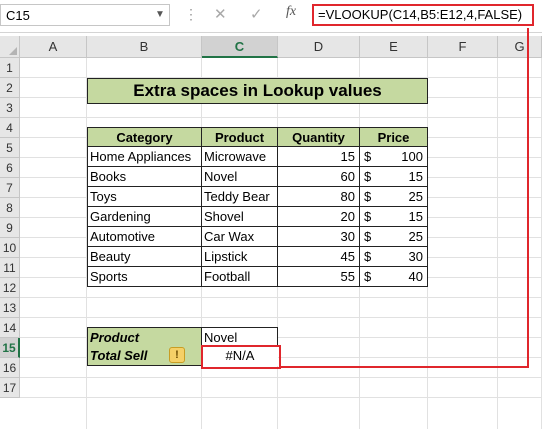 Image resolution: width=542 pixels, height=429 pixels. What do you see at coordinates (240, 337) in the screenshot?
I see `product-value-cell: Novel` at bounding box center [240, 337].